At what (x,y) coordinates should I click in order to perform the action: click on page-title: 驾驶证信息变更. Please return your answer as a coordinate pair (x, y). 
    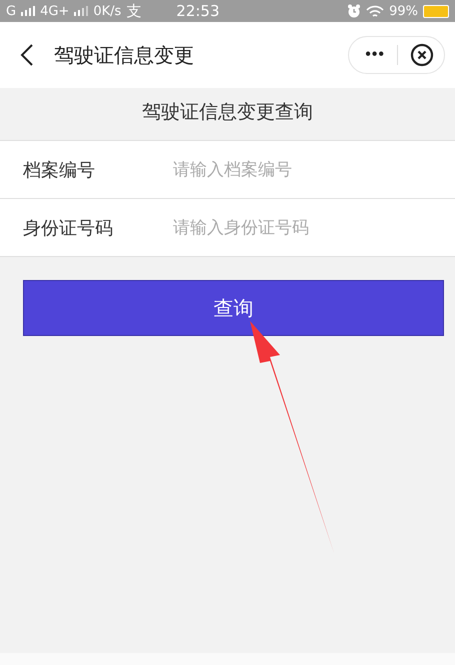
    Looking at the image, I should click on (124, 55).